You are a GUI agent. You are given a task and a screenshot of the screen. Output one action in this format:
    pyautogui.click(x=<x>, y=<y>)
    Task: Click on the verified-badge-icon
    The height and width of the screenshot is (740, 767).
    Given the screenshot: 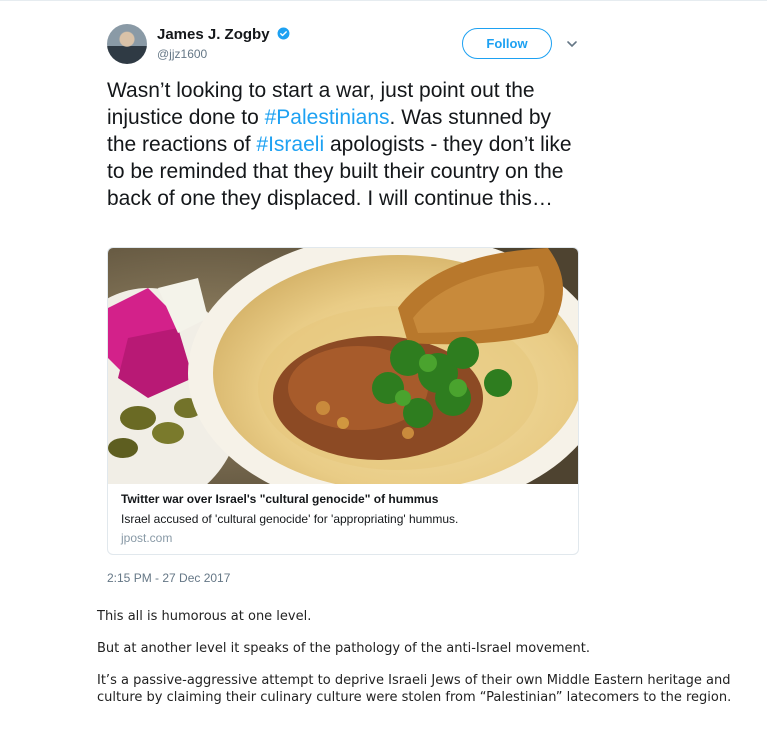 What is the action you would take?
    pyautogui.click(x=283, y=33)
    